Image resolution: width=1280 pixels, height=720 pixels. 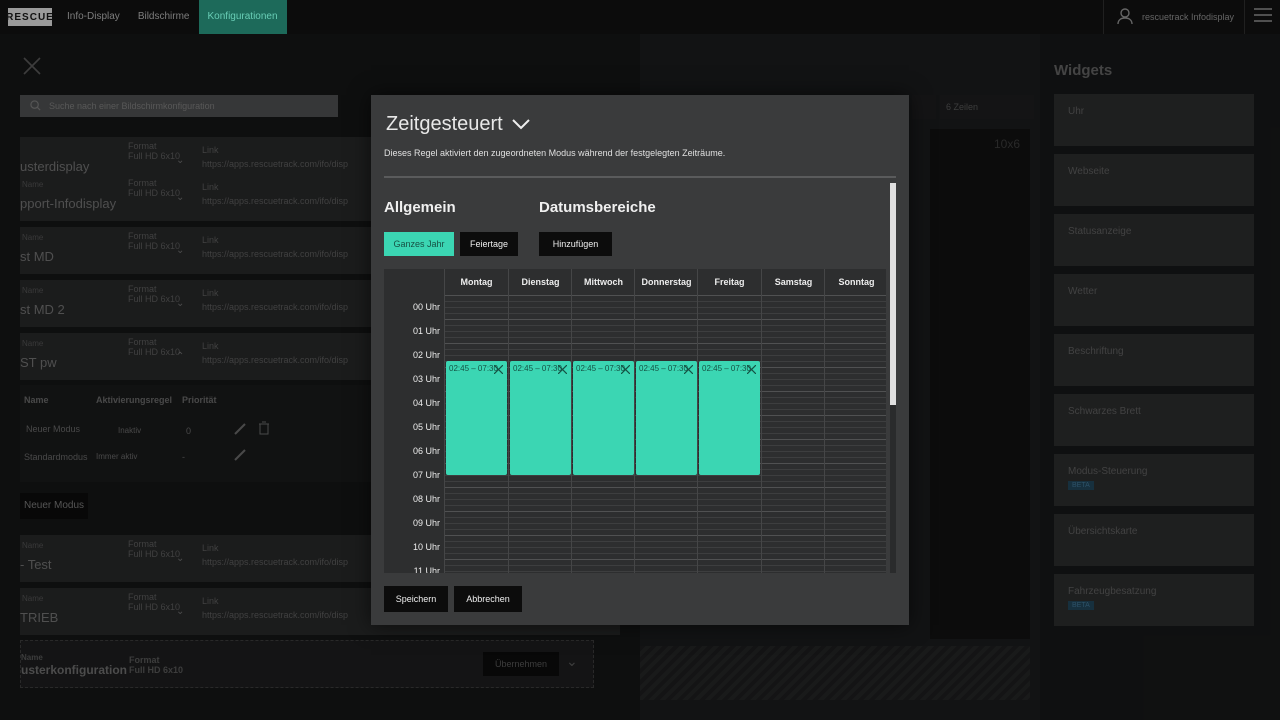 I want to click on section-dates-title: Datumsbereiche, so click(x=597, y=207).